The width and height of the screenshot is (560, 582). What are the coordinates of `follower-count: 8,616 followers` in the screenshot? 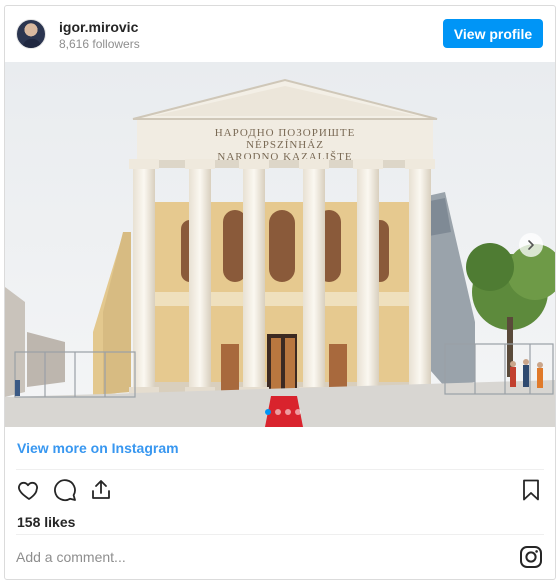 It's located at (99, 44).